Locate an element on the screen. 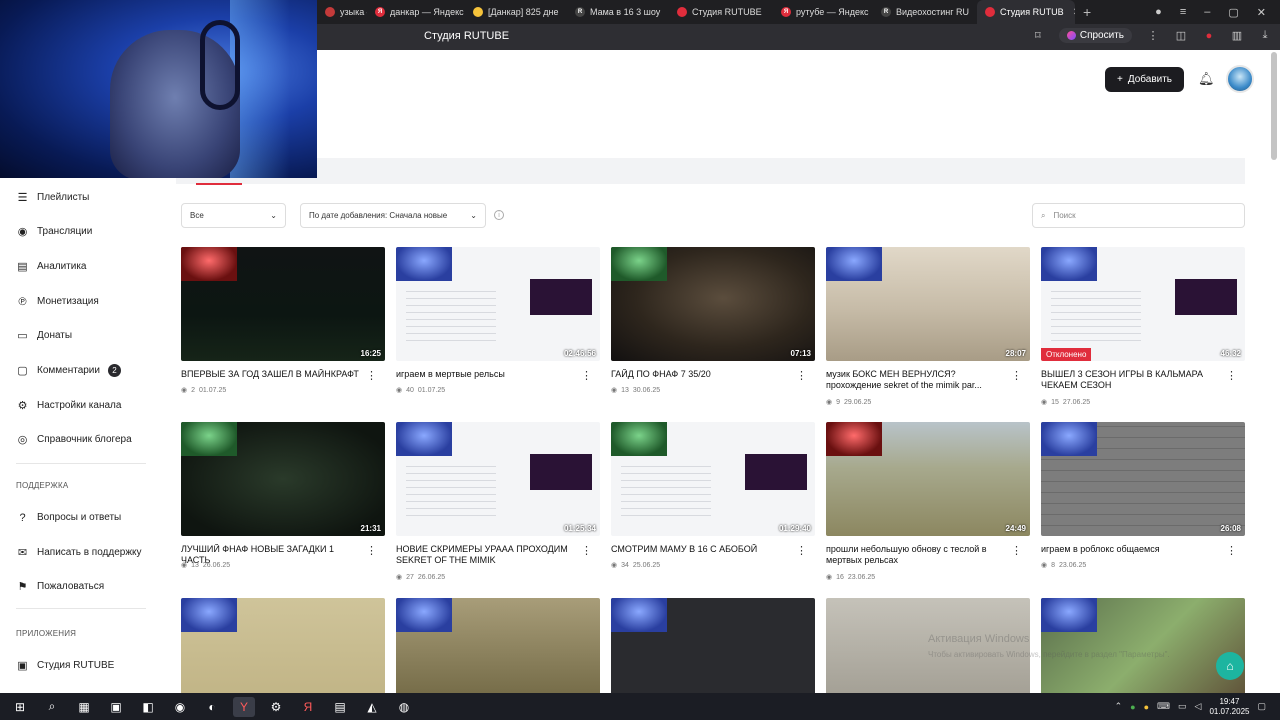 The image size is (1280, 720). sidebar-item-write-support: ✉ Написать в поддержку is located at coordinates (79, 552).